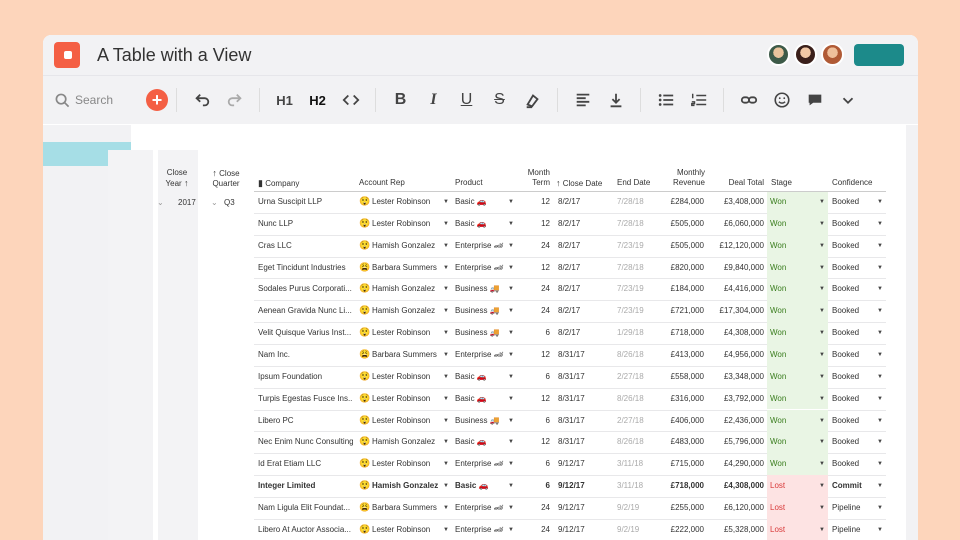 This screenshot has height=540, width=960. I want to click on highlight-icon, so click(532, 100).